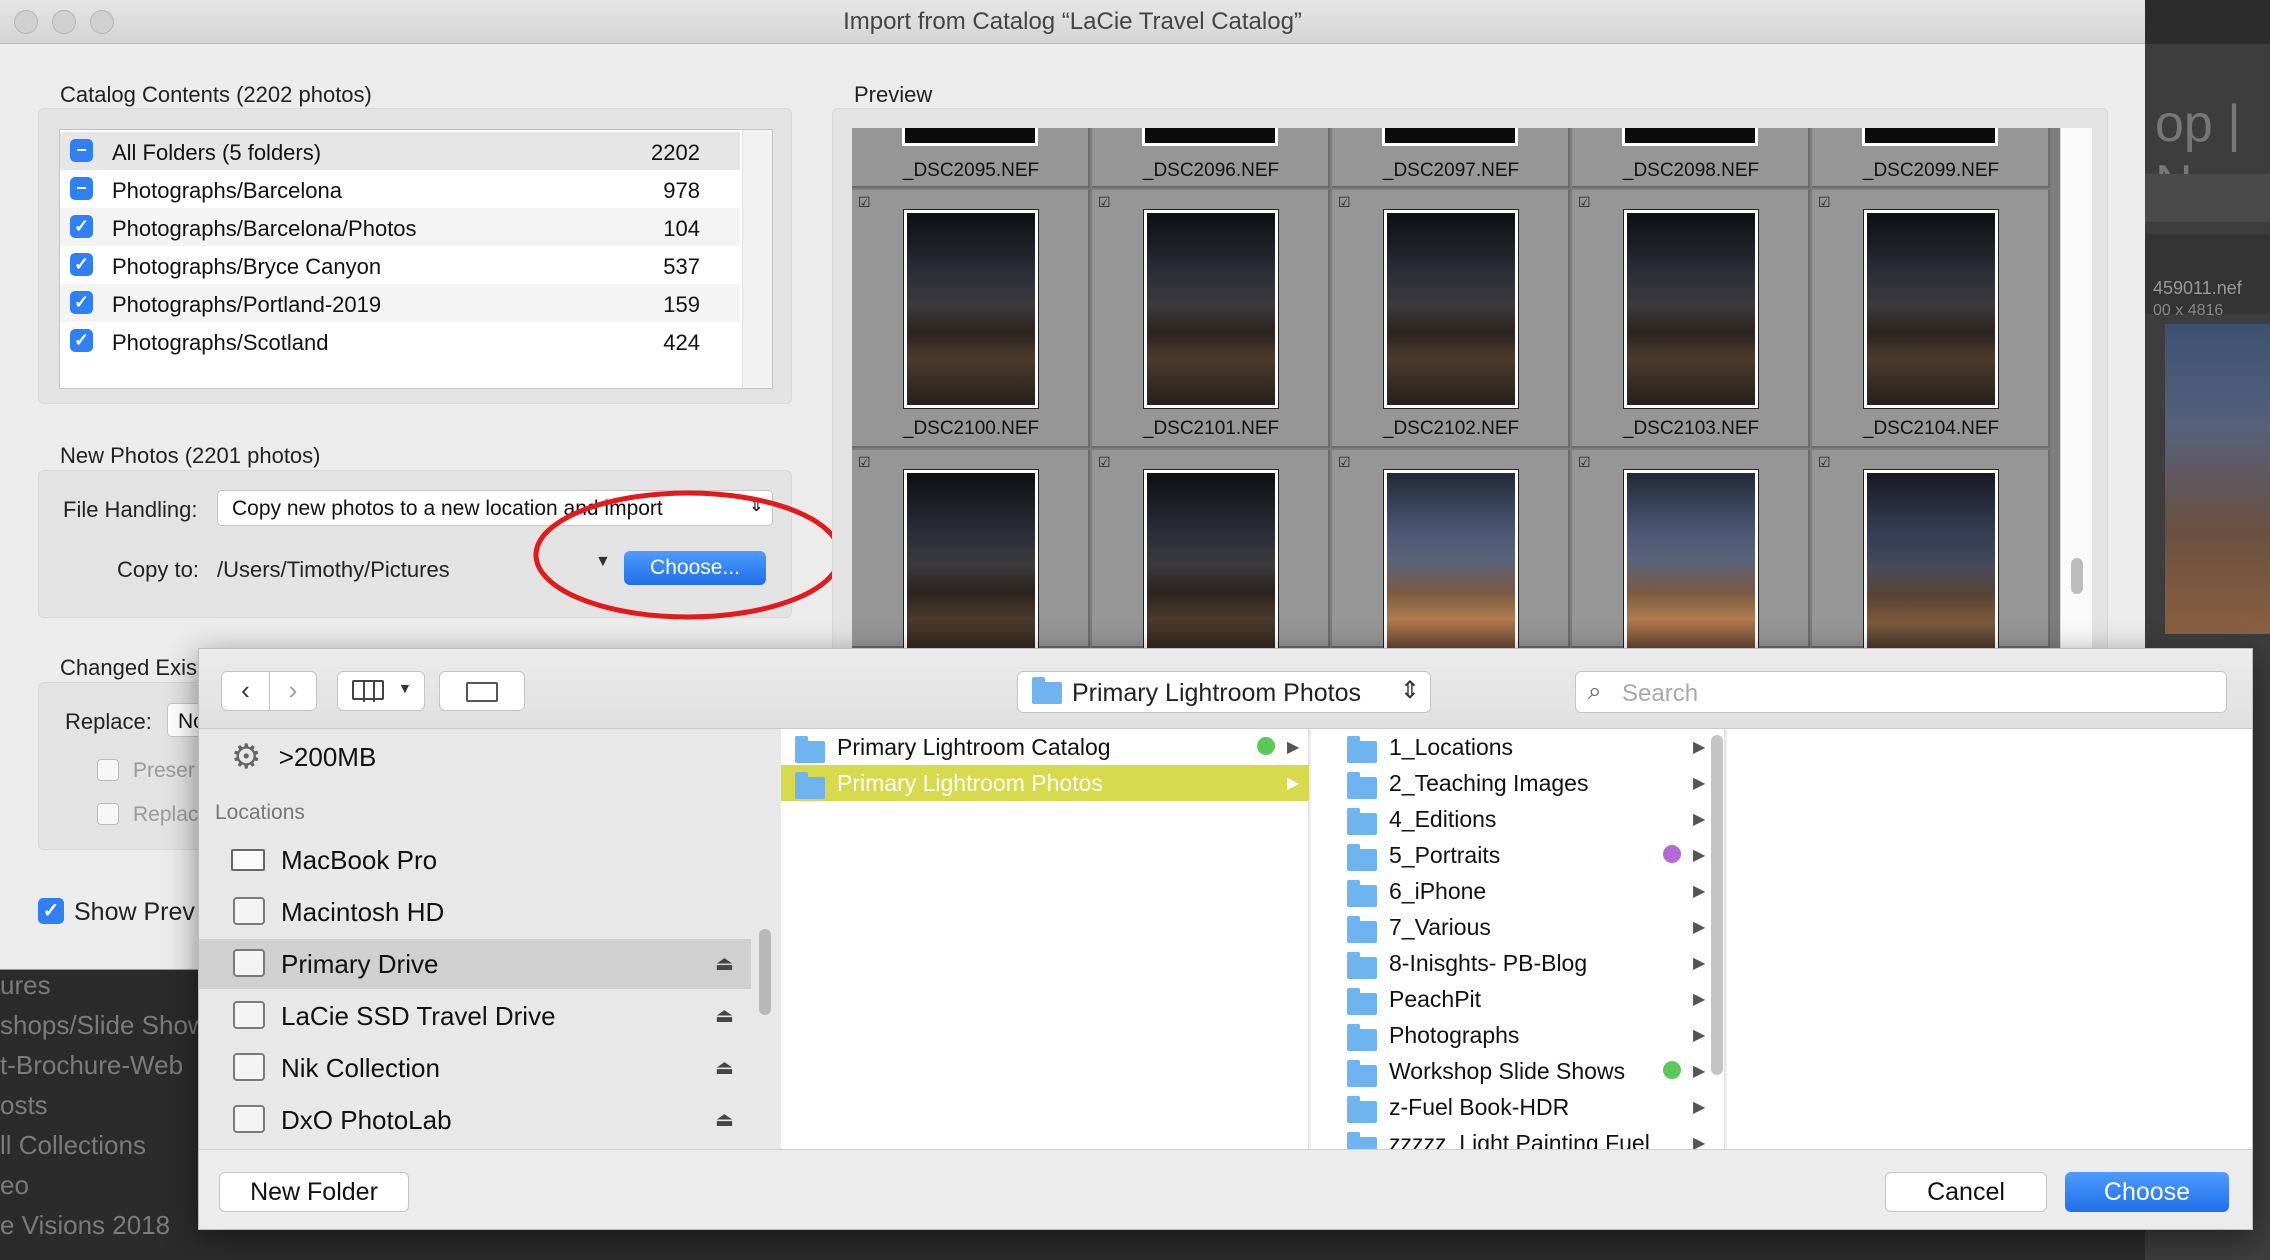 This screenshot has width=2270, height=1260. What do you see at coordinates (400, 341) in the screenshot?
I see `folder-row: ✓ Photographs/Scotland 424` at bounding box center [400, 341].